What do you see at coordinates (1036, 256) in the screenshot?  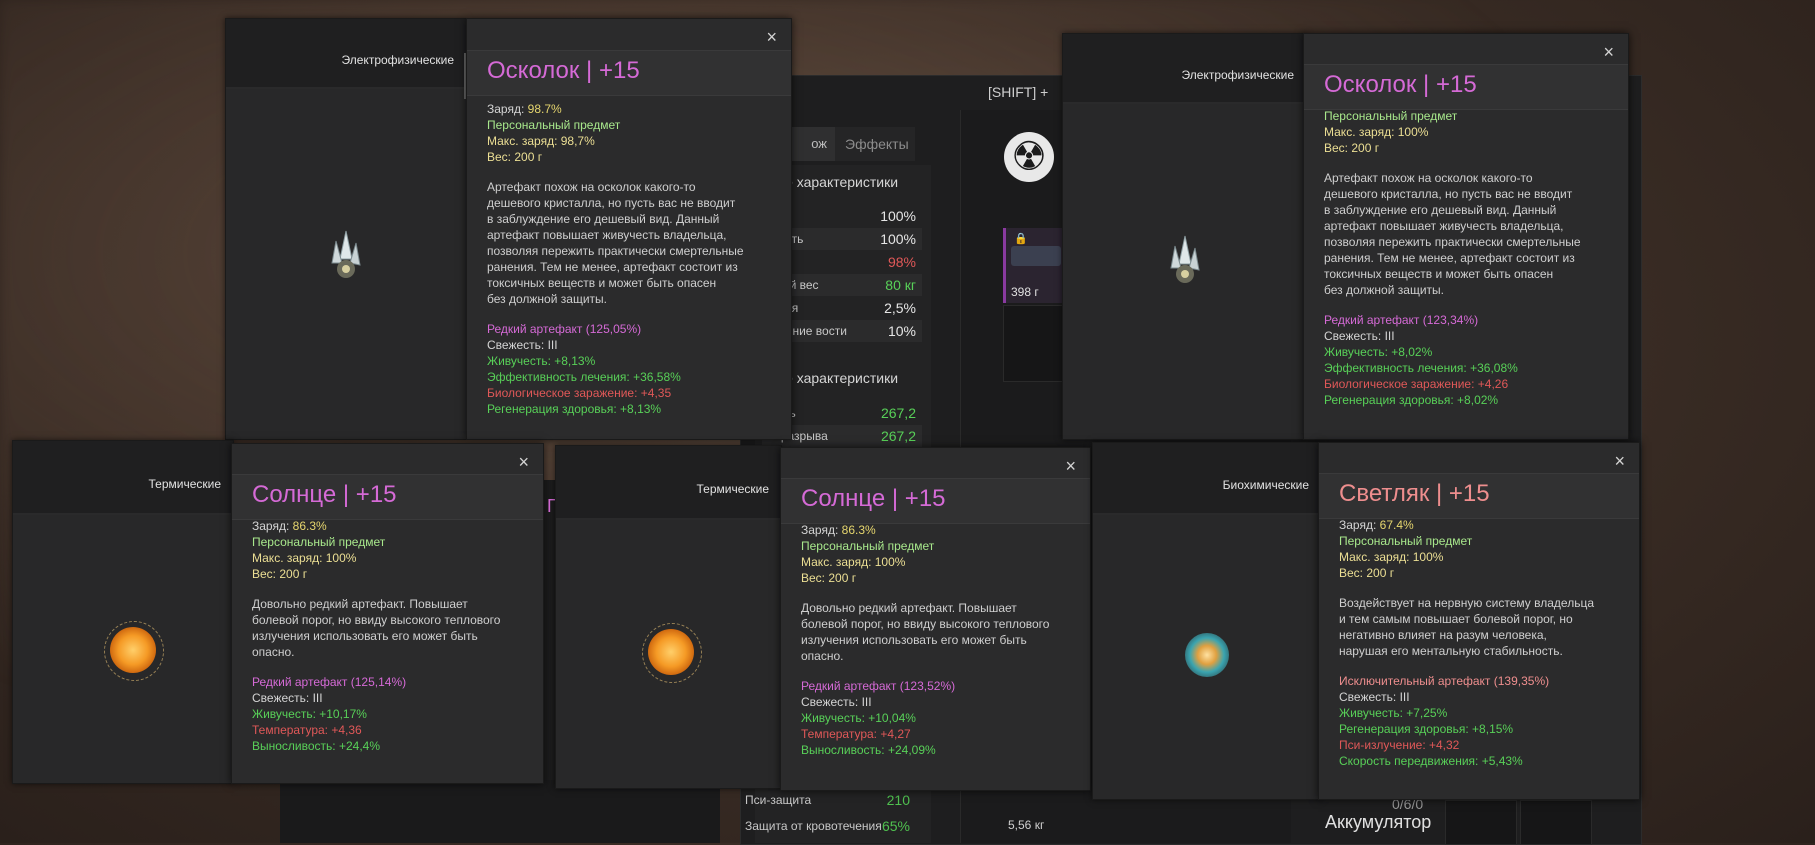 I see `weapon-icon` at bounding box center [1036, 256].